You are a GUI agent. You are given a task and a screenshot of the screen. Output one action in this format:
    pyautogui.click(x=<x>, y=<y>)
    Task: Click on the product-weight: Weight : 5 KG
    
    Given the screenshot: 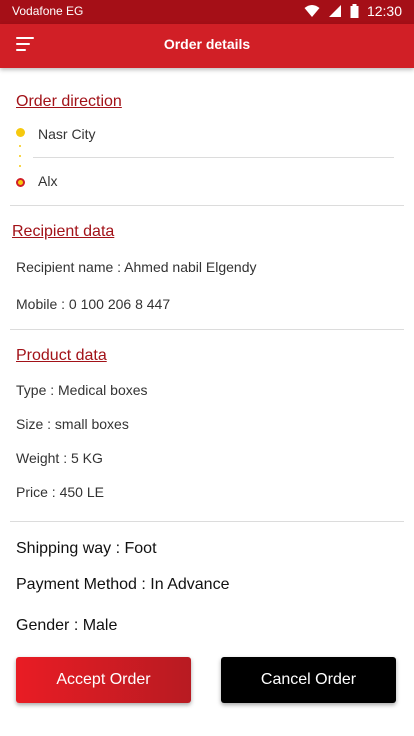 What is the action you would take?
    pyautogui.click(x=59, y=458)
    